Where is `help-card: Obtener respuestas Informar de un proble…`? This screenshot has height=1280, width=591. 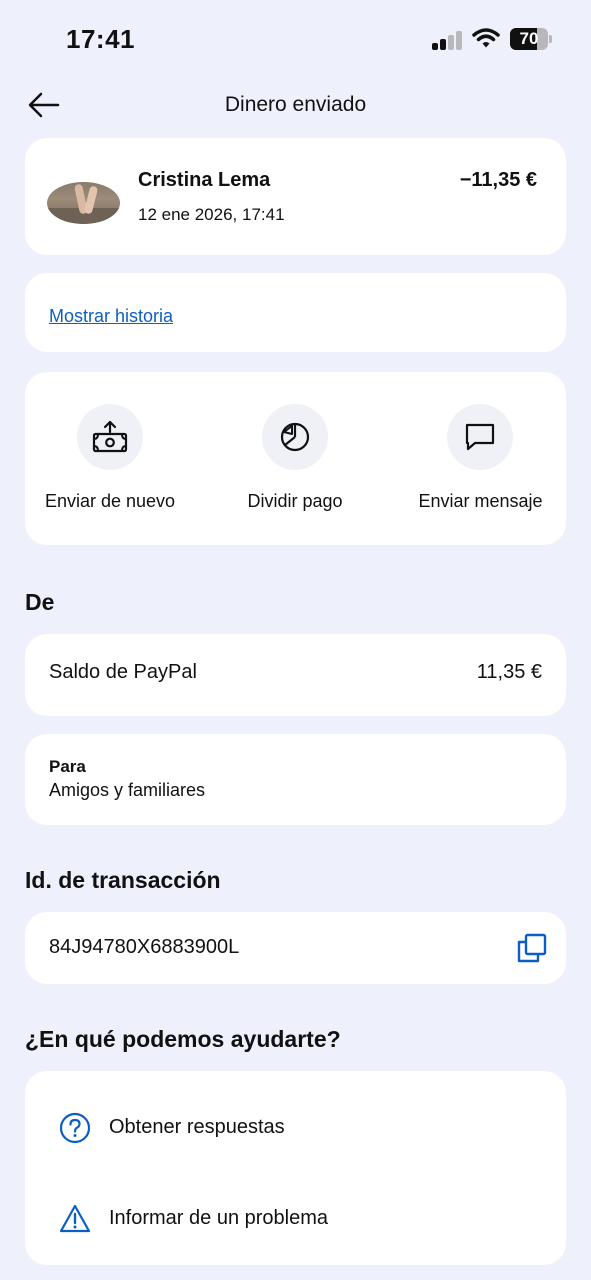
help-card: Obtener respuestas Informar de un proble… is located at coordinates (295, 1168).